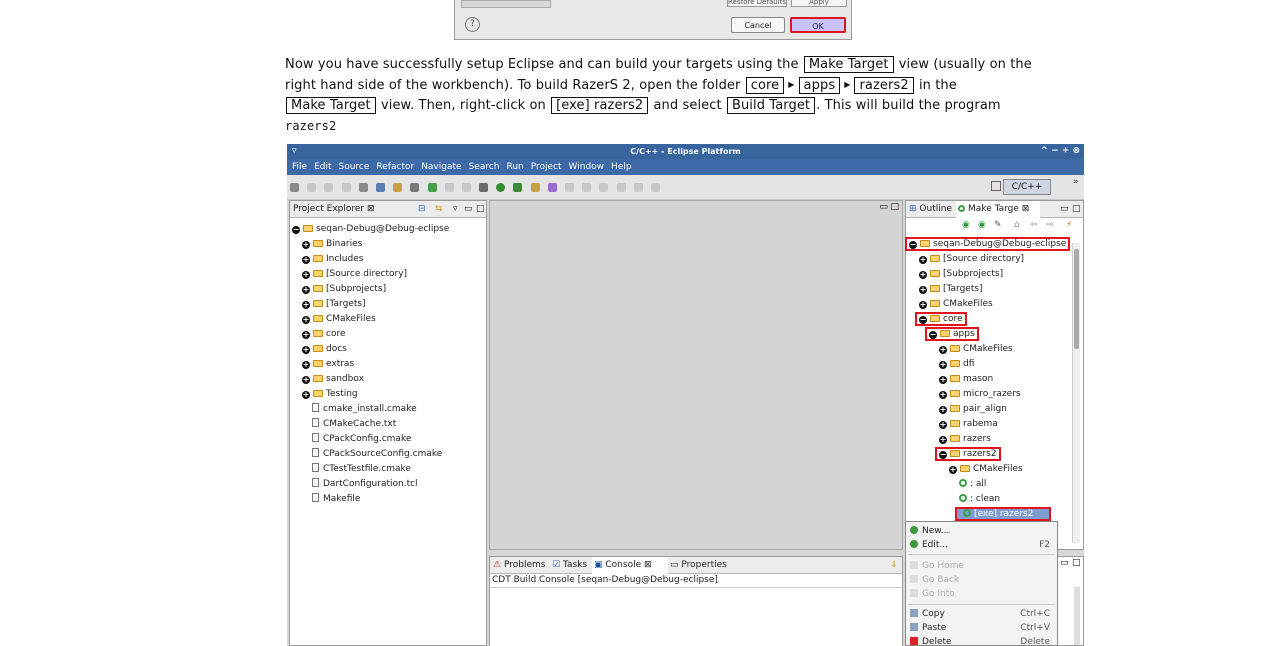 This screenshot has height=646, width=1288. What do you see at coordinates (415, 187) in the screenshot?
I see `new-file-icon` at bounding box center [415, 187].